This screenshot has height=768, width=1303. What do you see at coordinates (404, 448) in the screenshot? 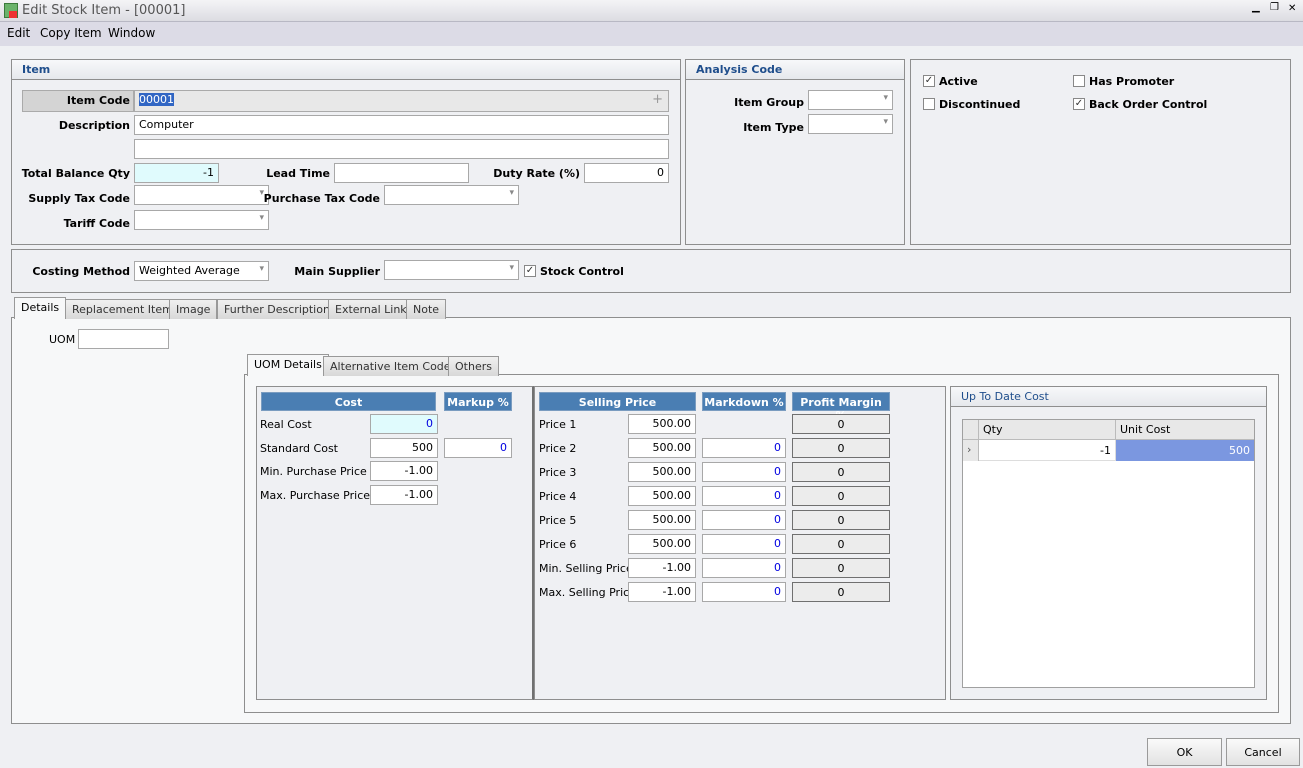
I see `cost-value-field: 500` at bounding box center [404, 448].